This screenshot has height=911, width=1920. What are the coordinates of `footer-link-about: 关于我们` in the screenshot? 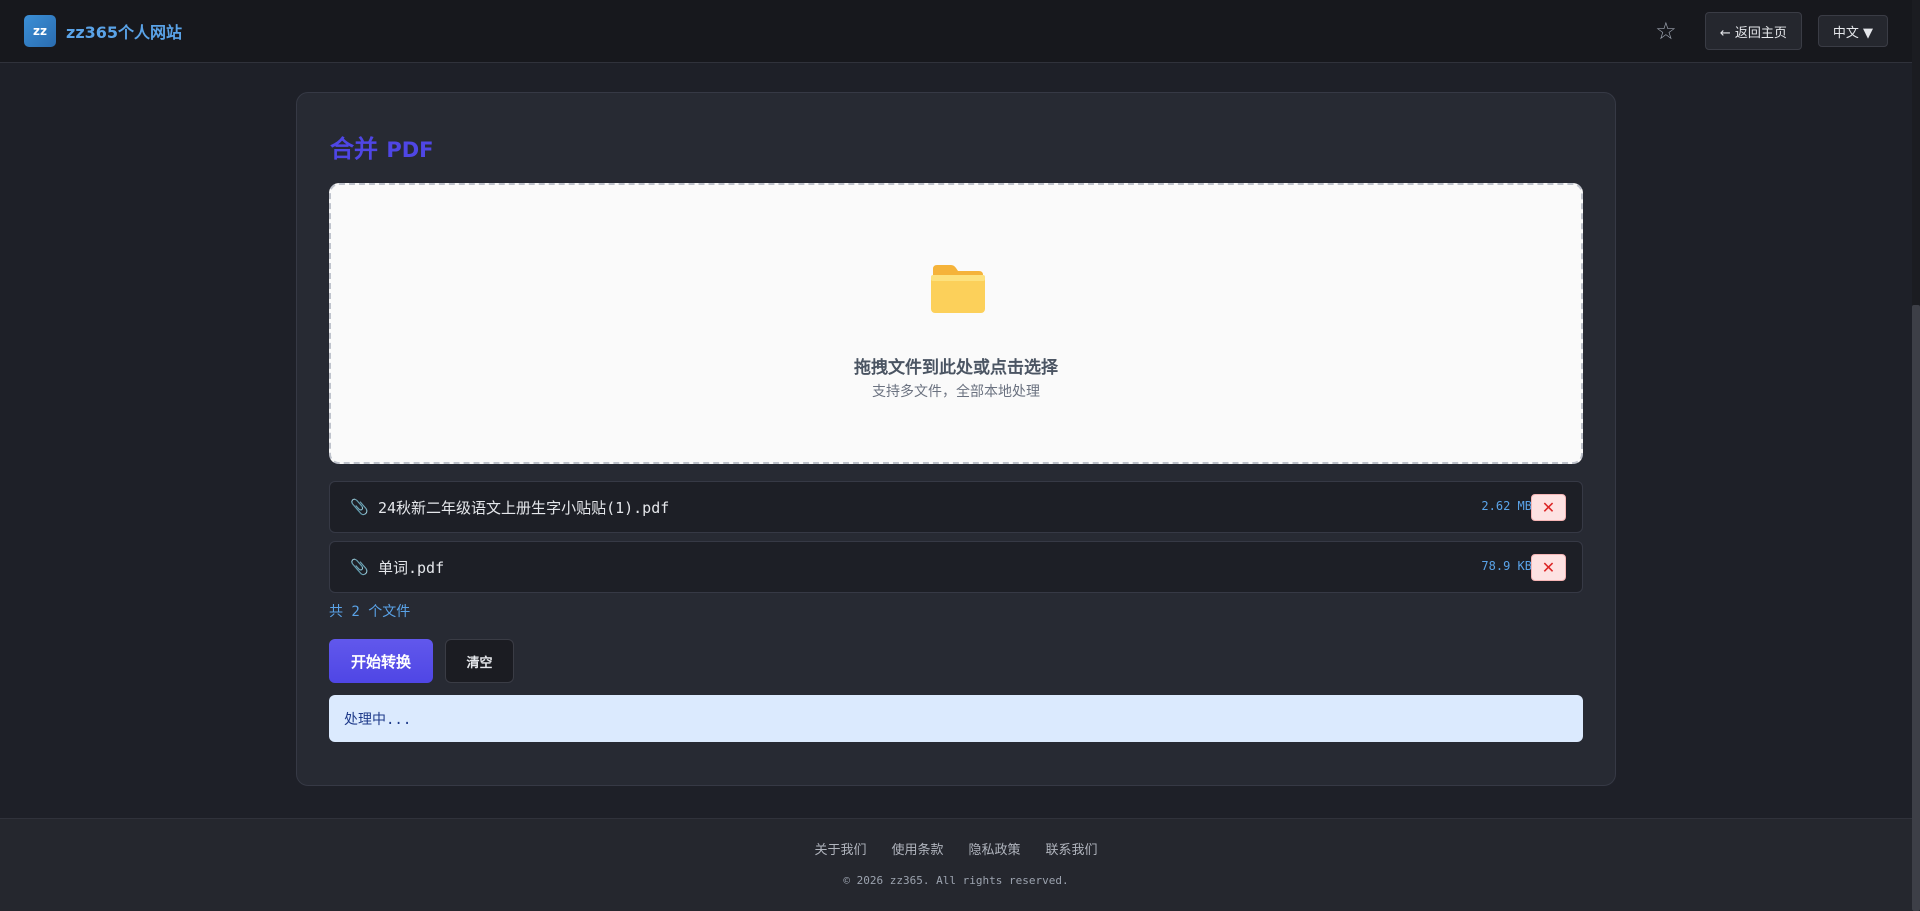 It's located at (840, 848).